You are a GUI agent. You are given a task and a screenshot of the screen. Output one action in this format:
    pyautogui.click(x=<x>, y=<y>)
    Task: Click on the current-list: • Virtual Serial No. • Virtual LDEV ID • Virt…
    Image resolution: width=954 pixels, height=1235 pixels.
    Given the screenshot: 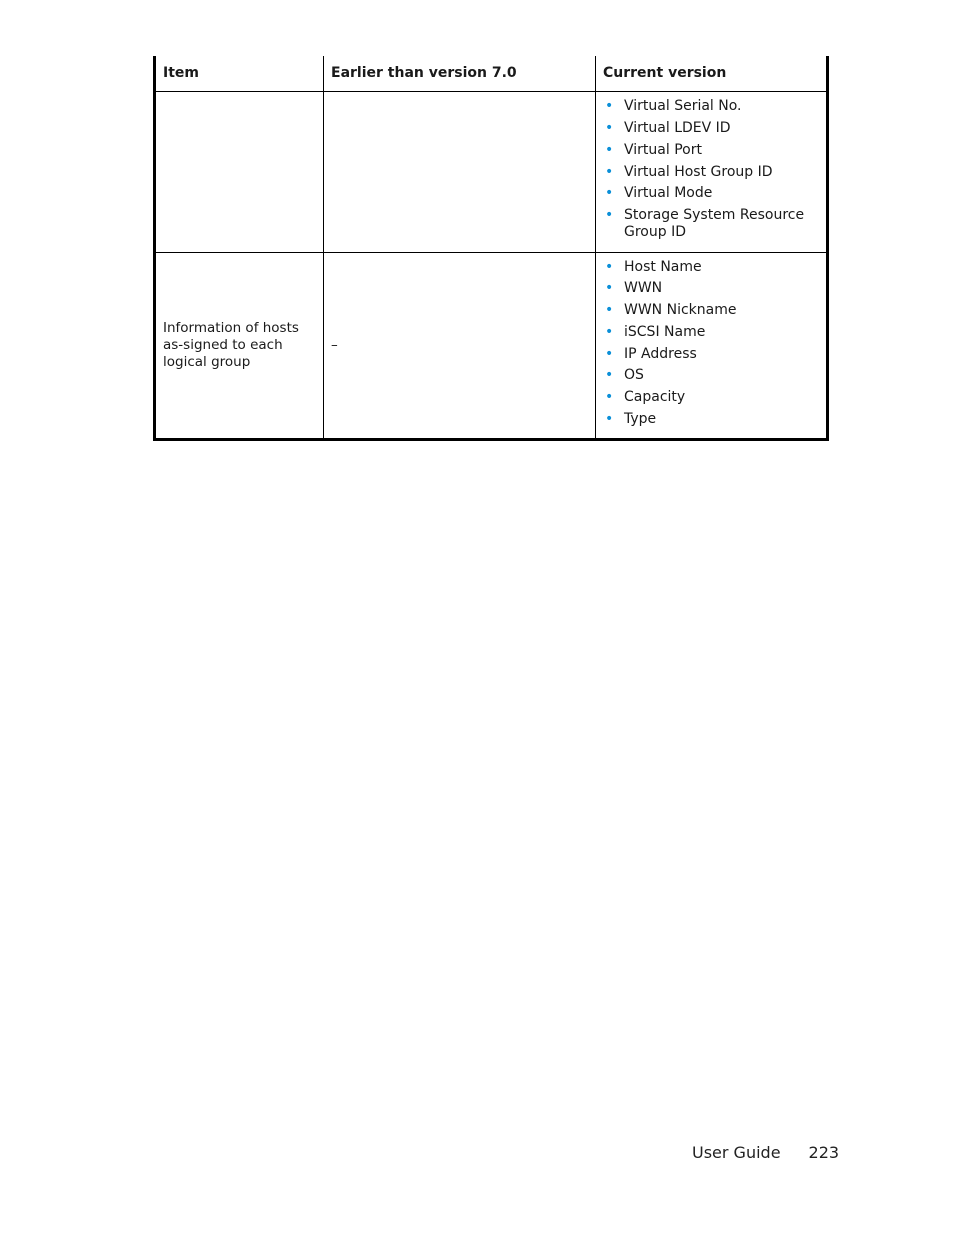 What is the action you would take?
    pyautogui.click(x=711, y=169)
    